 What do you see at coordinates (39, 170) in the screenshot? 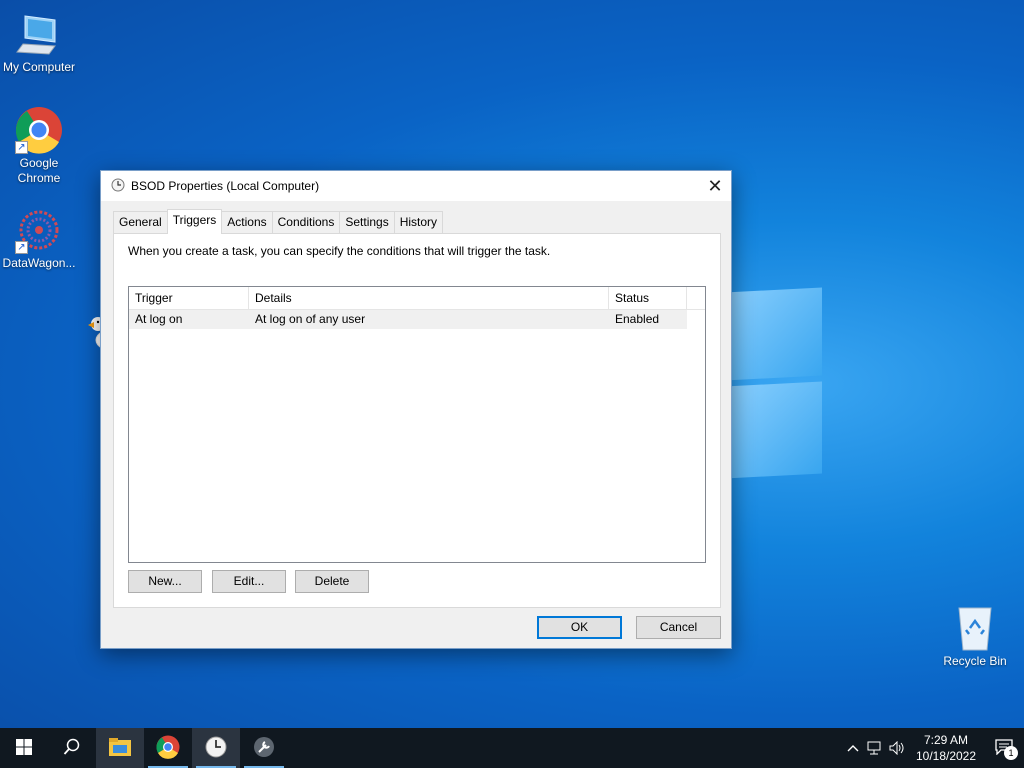
I see `desktop-icon-label: Google Chrome` at bounding box center [39, 170].